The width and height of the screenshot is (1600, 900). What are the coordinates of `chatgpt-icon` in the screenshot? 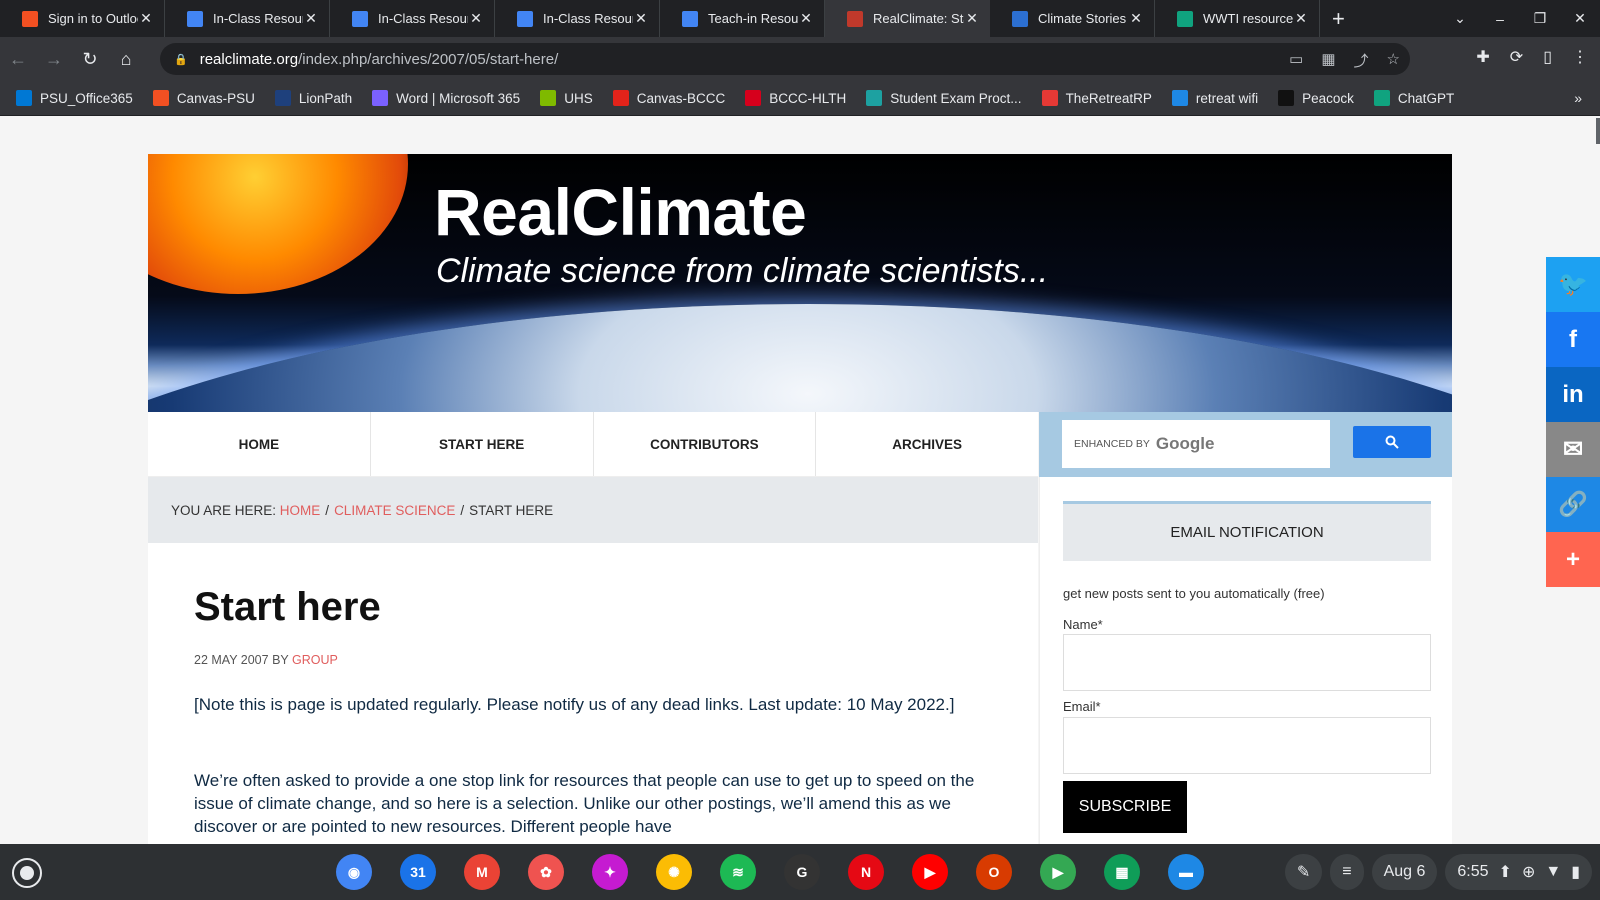 It's located at (1381, 98).